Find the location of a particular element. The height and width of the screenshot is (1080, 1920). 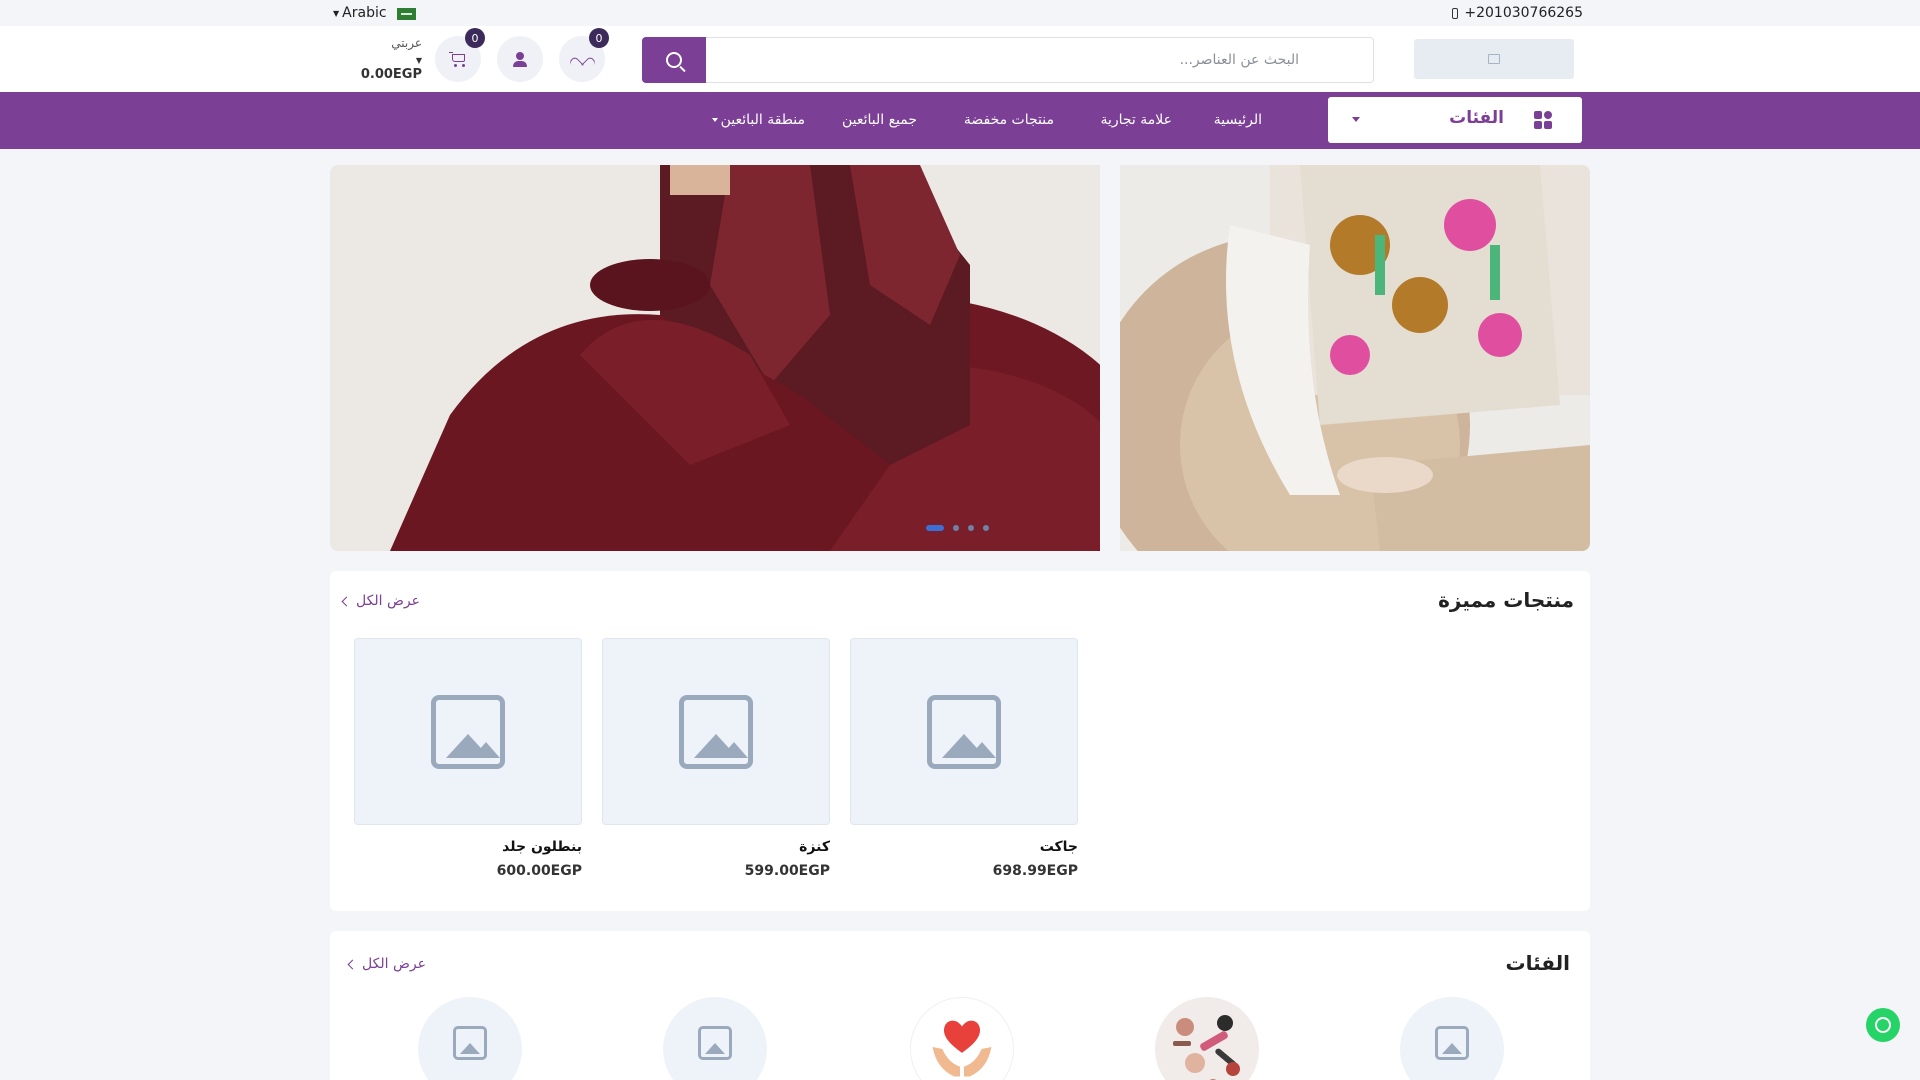

categories-dropdown: الفئات is located at coordinates (1455, 120).